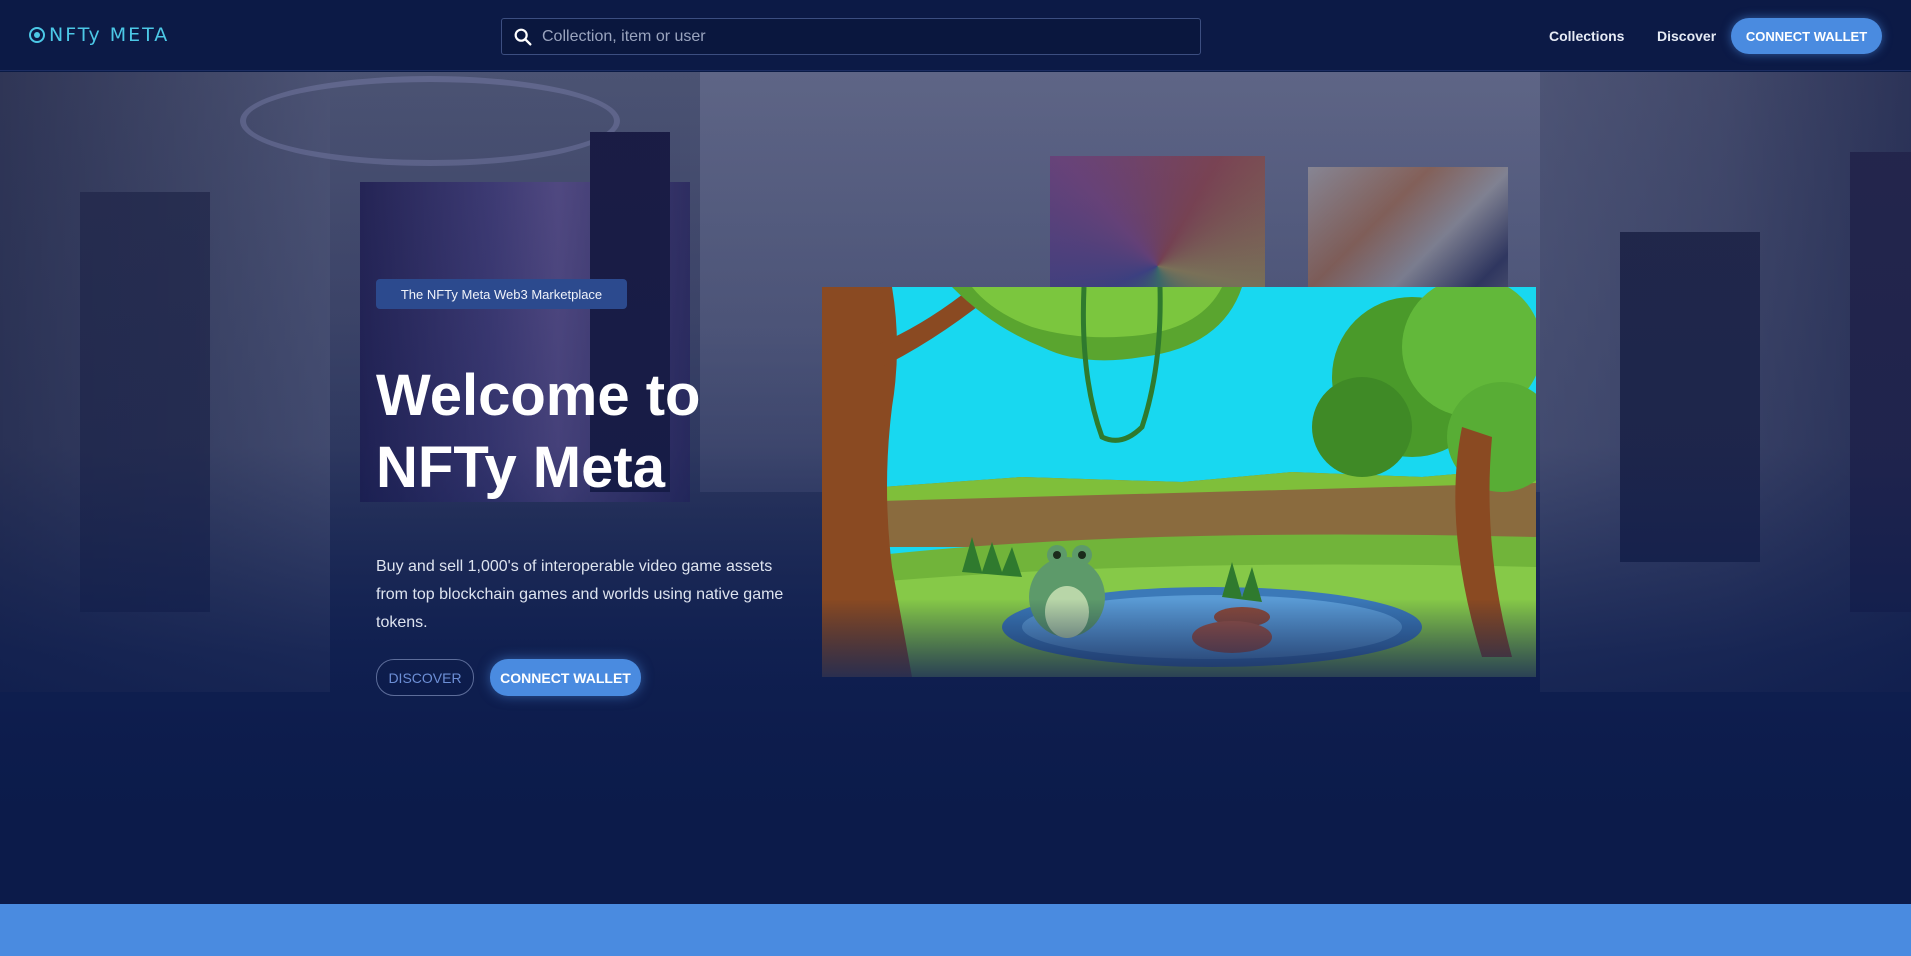  I want to click on discover-button: DISCOVER, so click(425, 677).